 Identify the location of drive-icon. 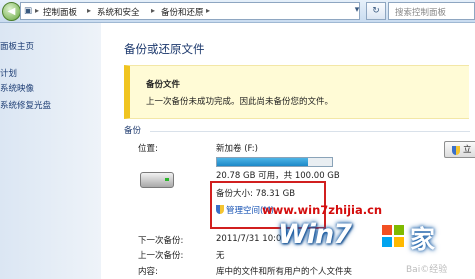
(157, 180).